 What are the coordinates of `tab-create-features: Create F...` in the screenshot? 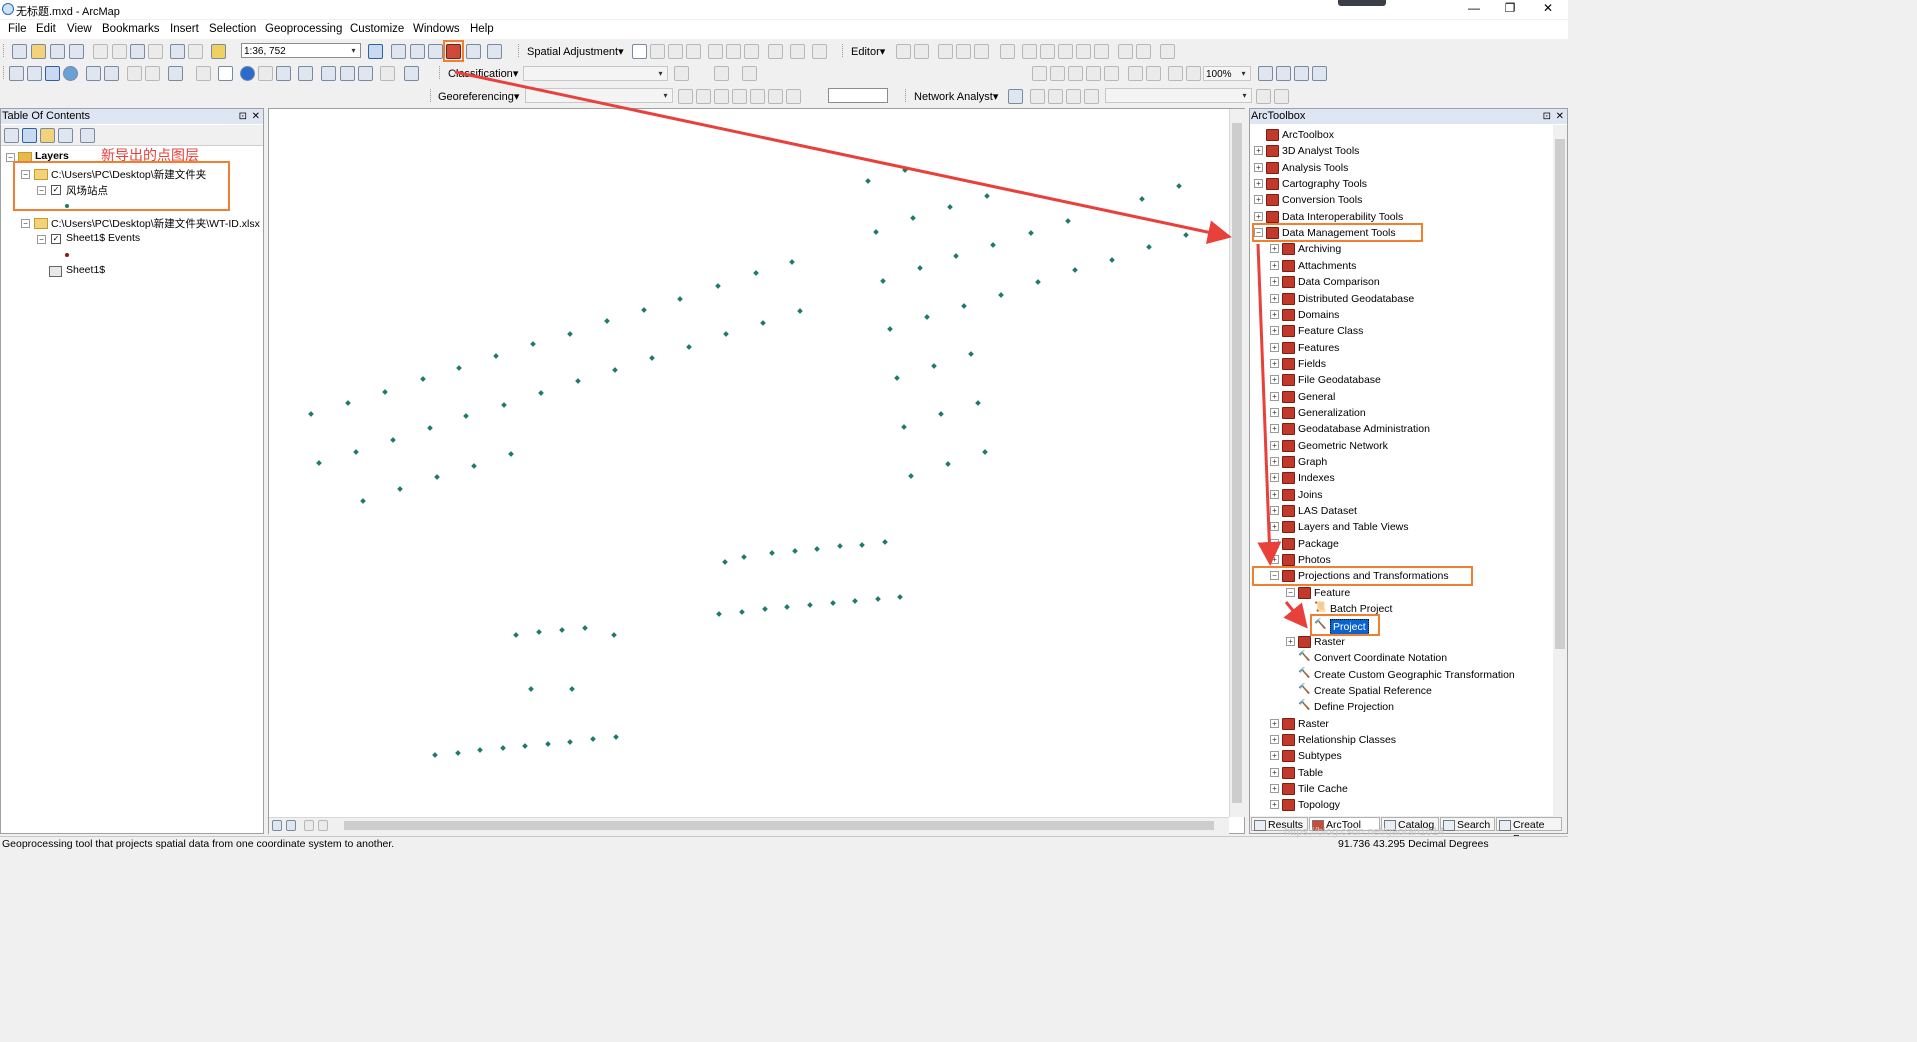 It's located at (1529, 831).